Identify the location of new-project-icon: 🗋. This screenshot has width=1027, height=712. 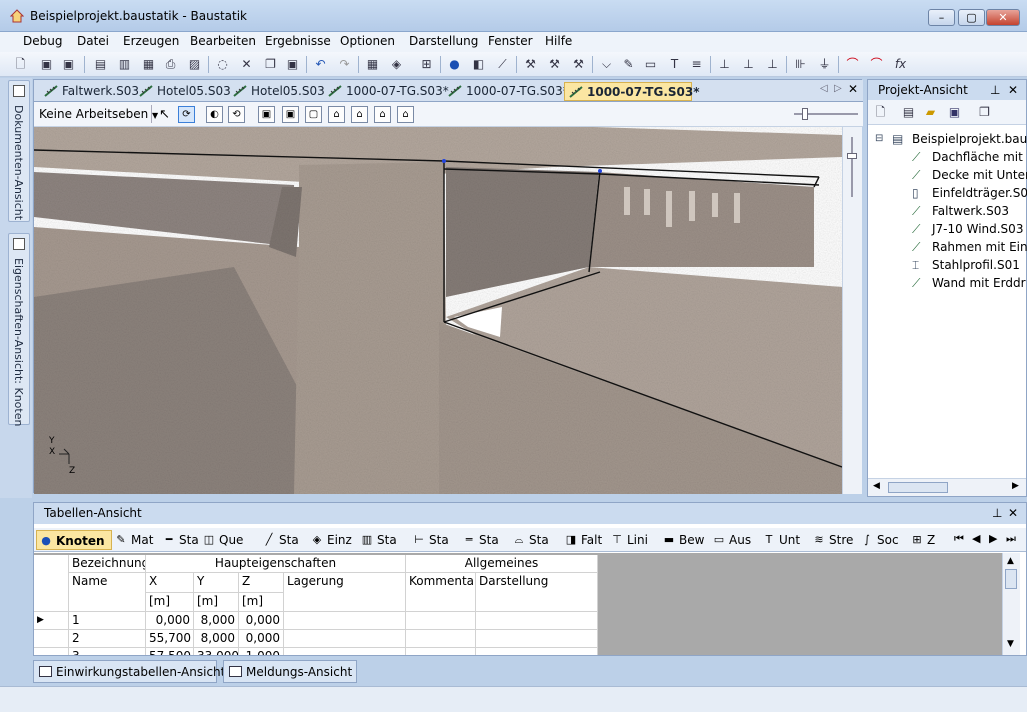
(20, 64).